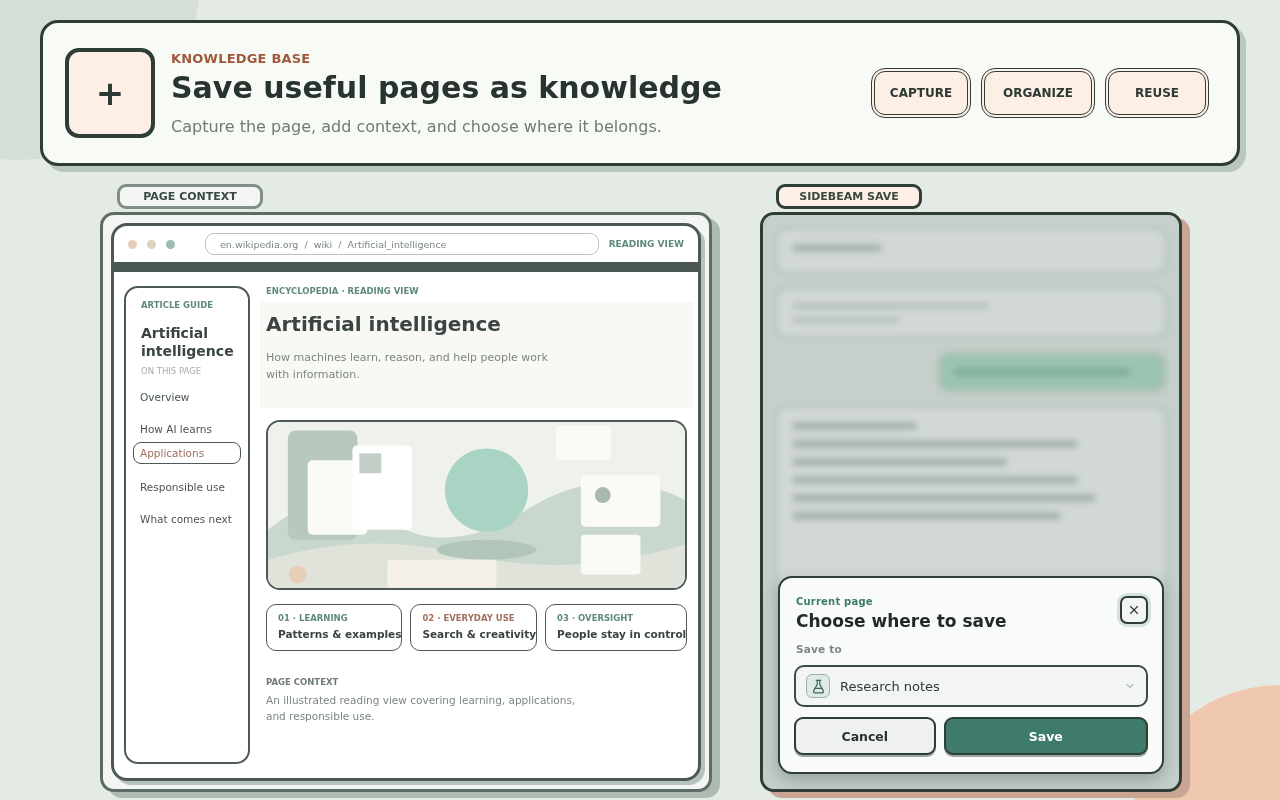 The image size is (1280, 800). What do you see at coordinates (384, 324) in the screenshot?
I see `article-title: Artificial intelligence` at bounding box center [384, 324].